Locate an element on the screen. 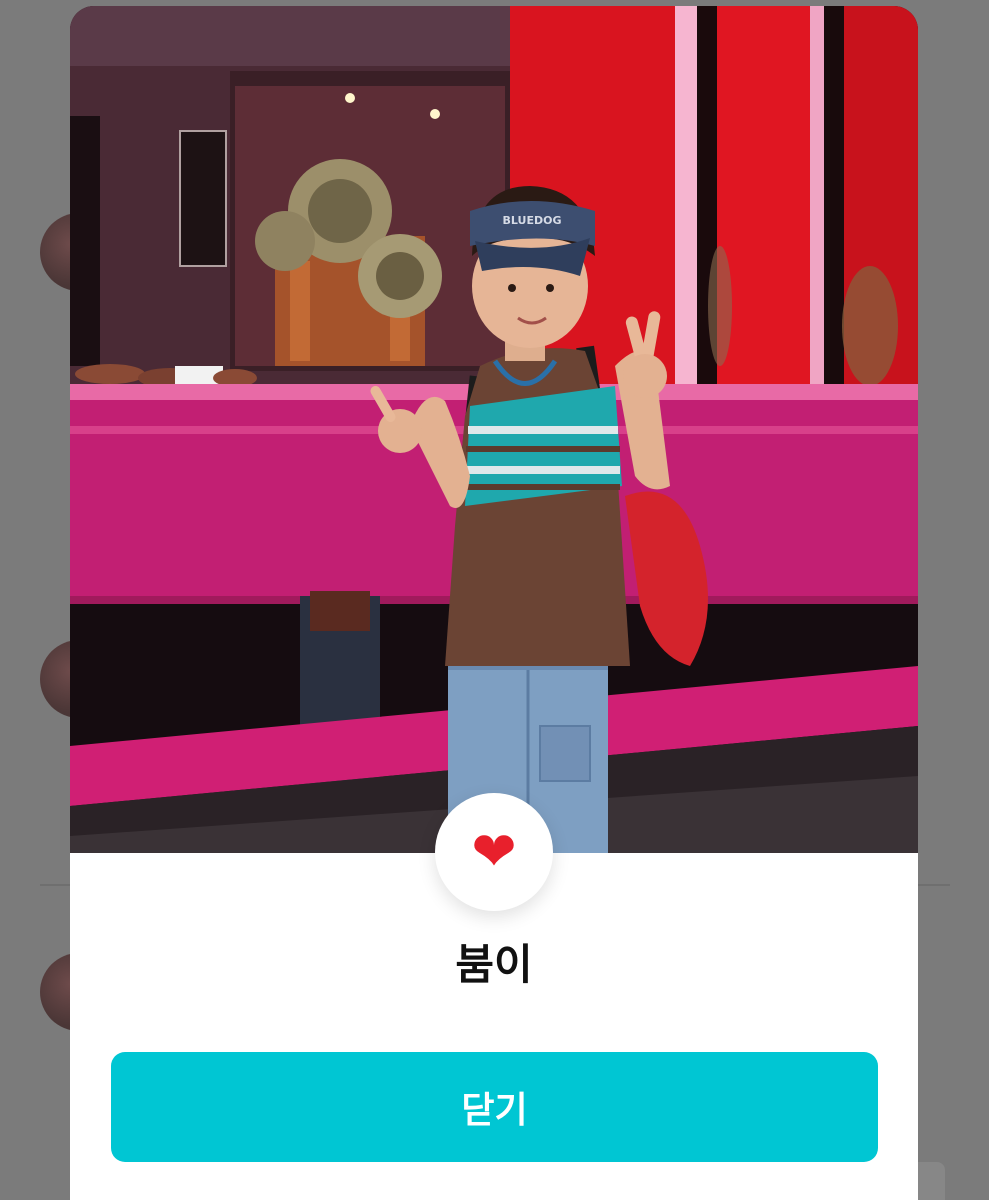  reaction-badge: ❤ is located at coordinates (494, 852).